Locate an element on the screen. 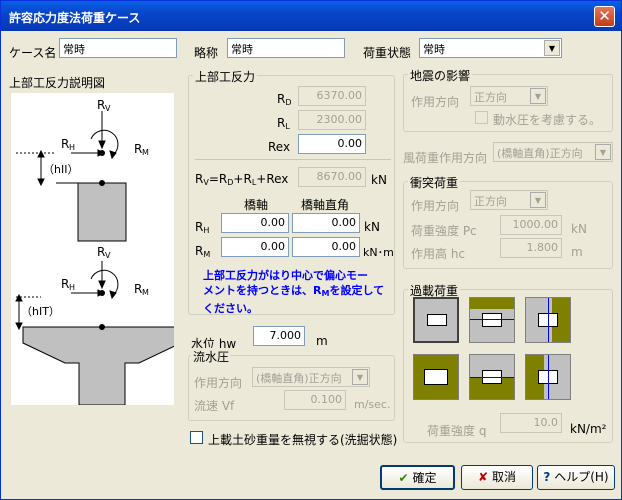  help-button-label: ヘルプ(H) is located at coordinates (581, 477).